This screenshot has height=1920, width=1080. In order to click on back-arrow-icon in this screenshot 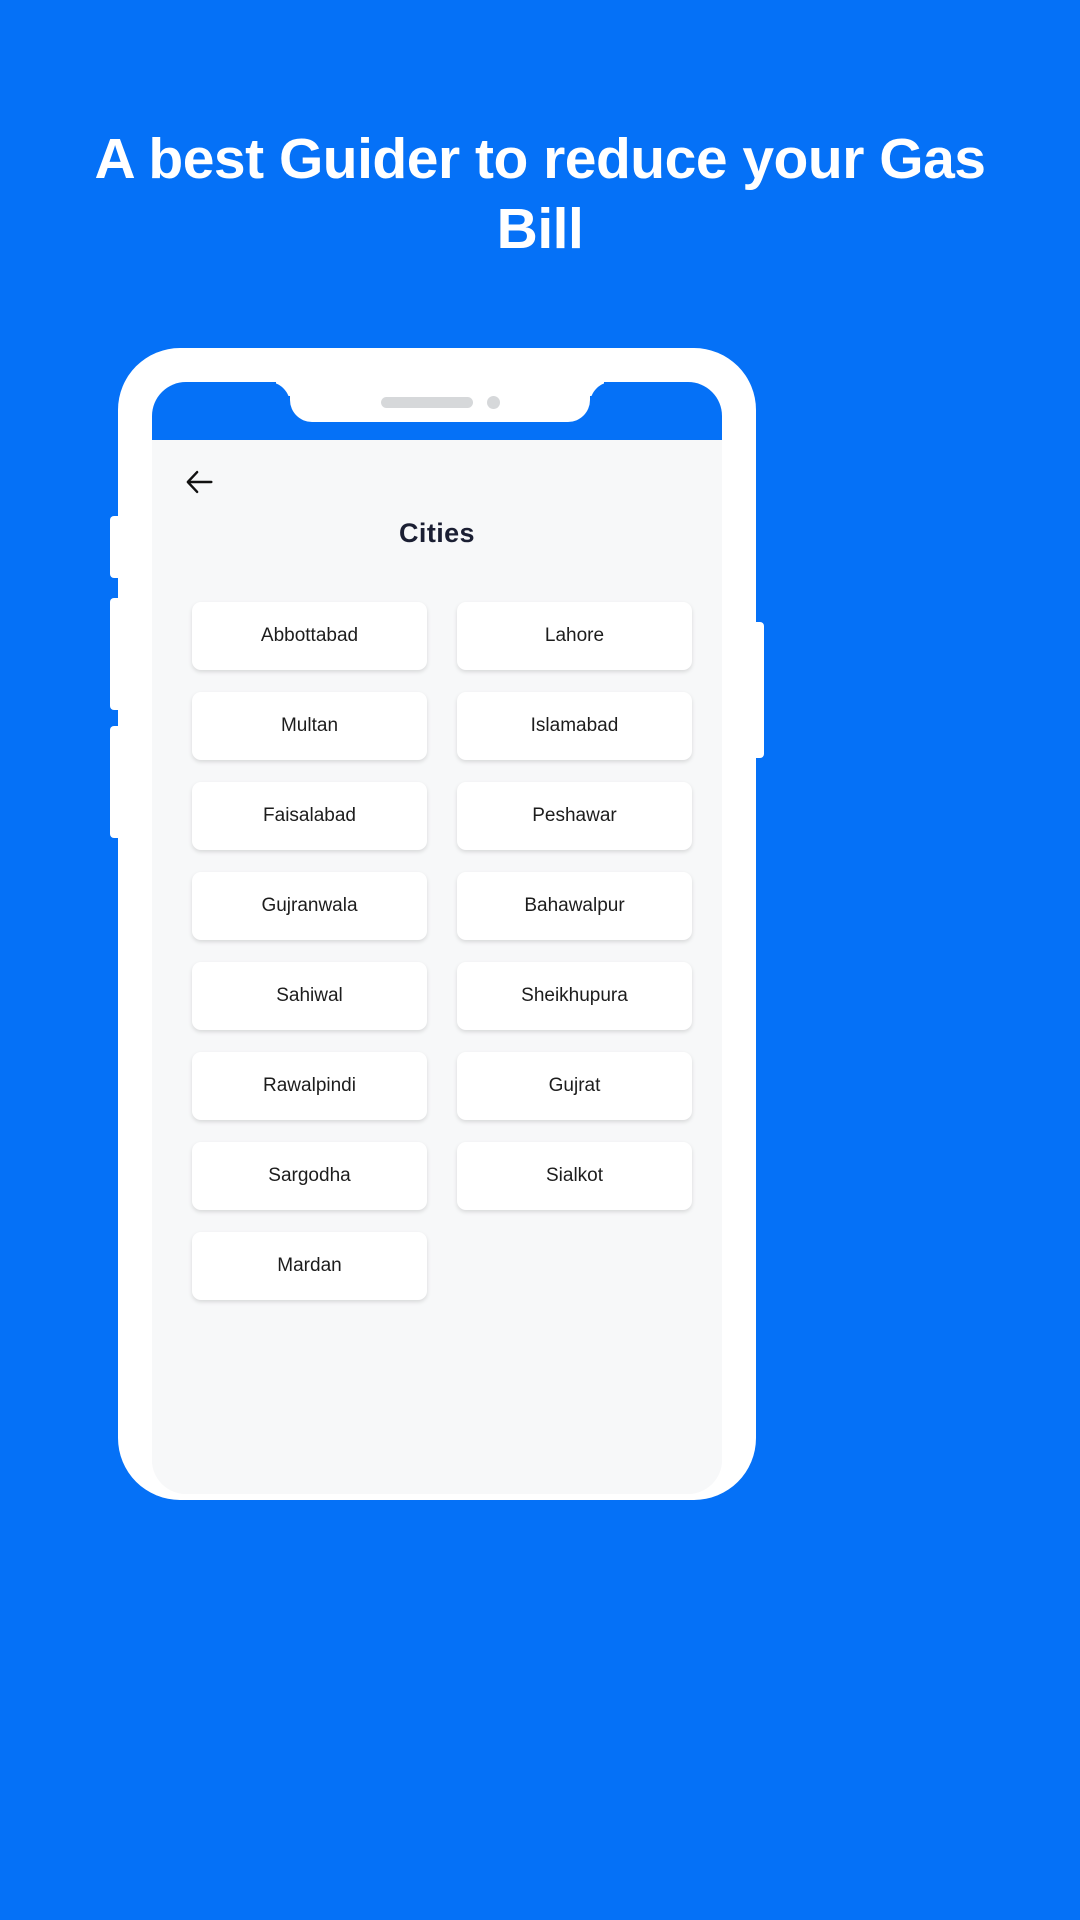, I will do `click(200, 482)`.